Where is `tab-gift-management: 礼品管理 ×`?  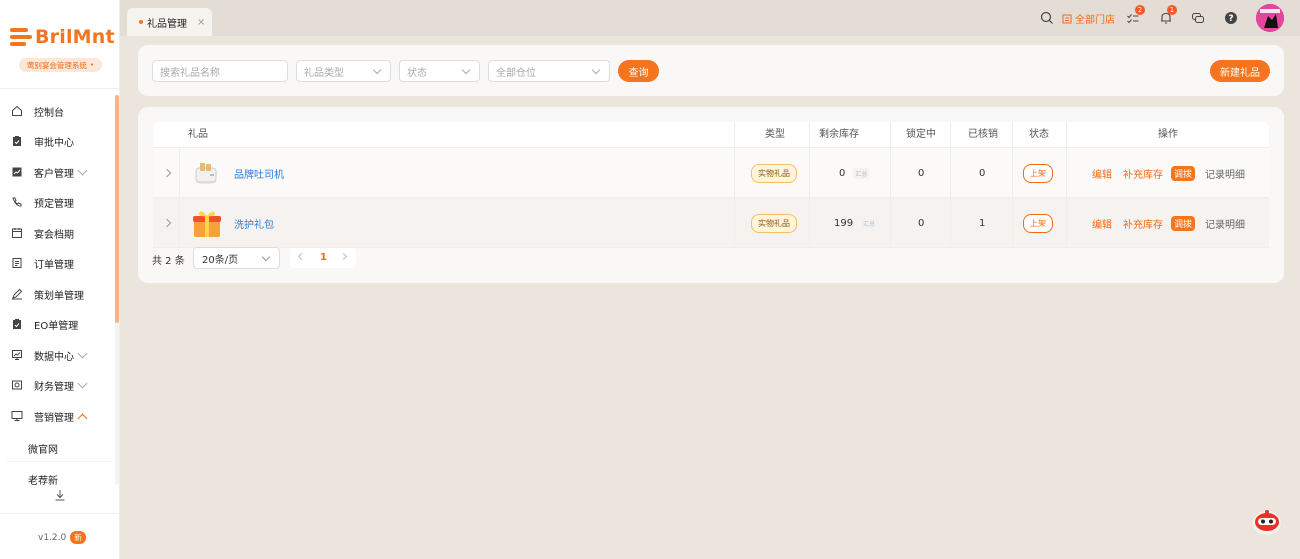
tab-gift-management: 礼品管理 × is located at coordinates (169, 22).